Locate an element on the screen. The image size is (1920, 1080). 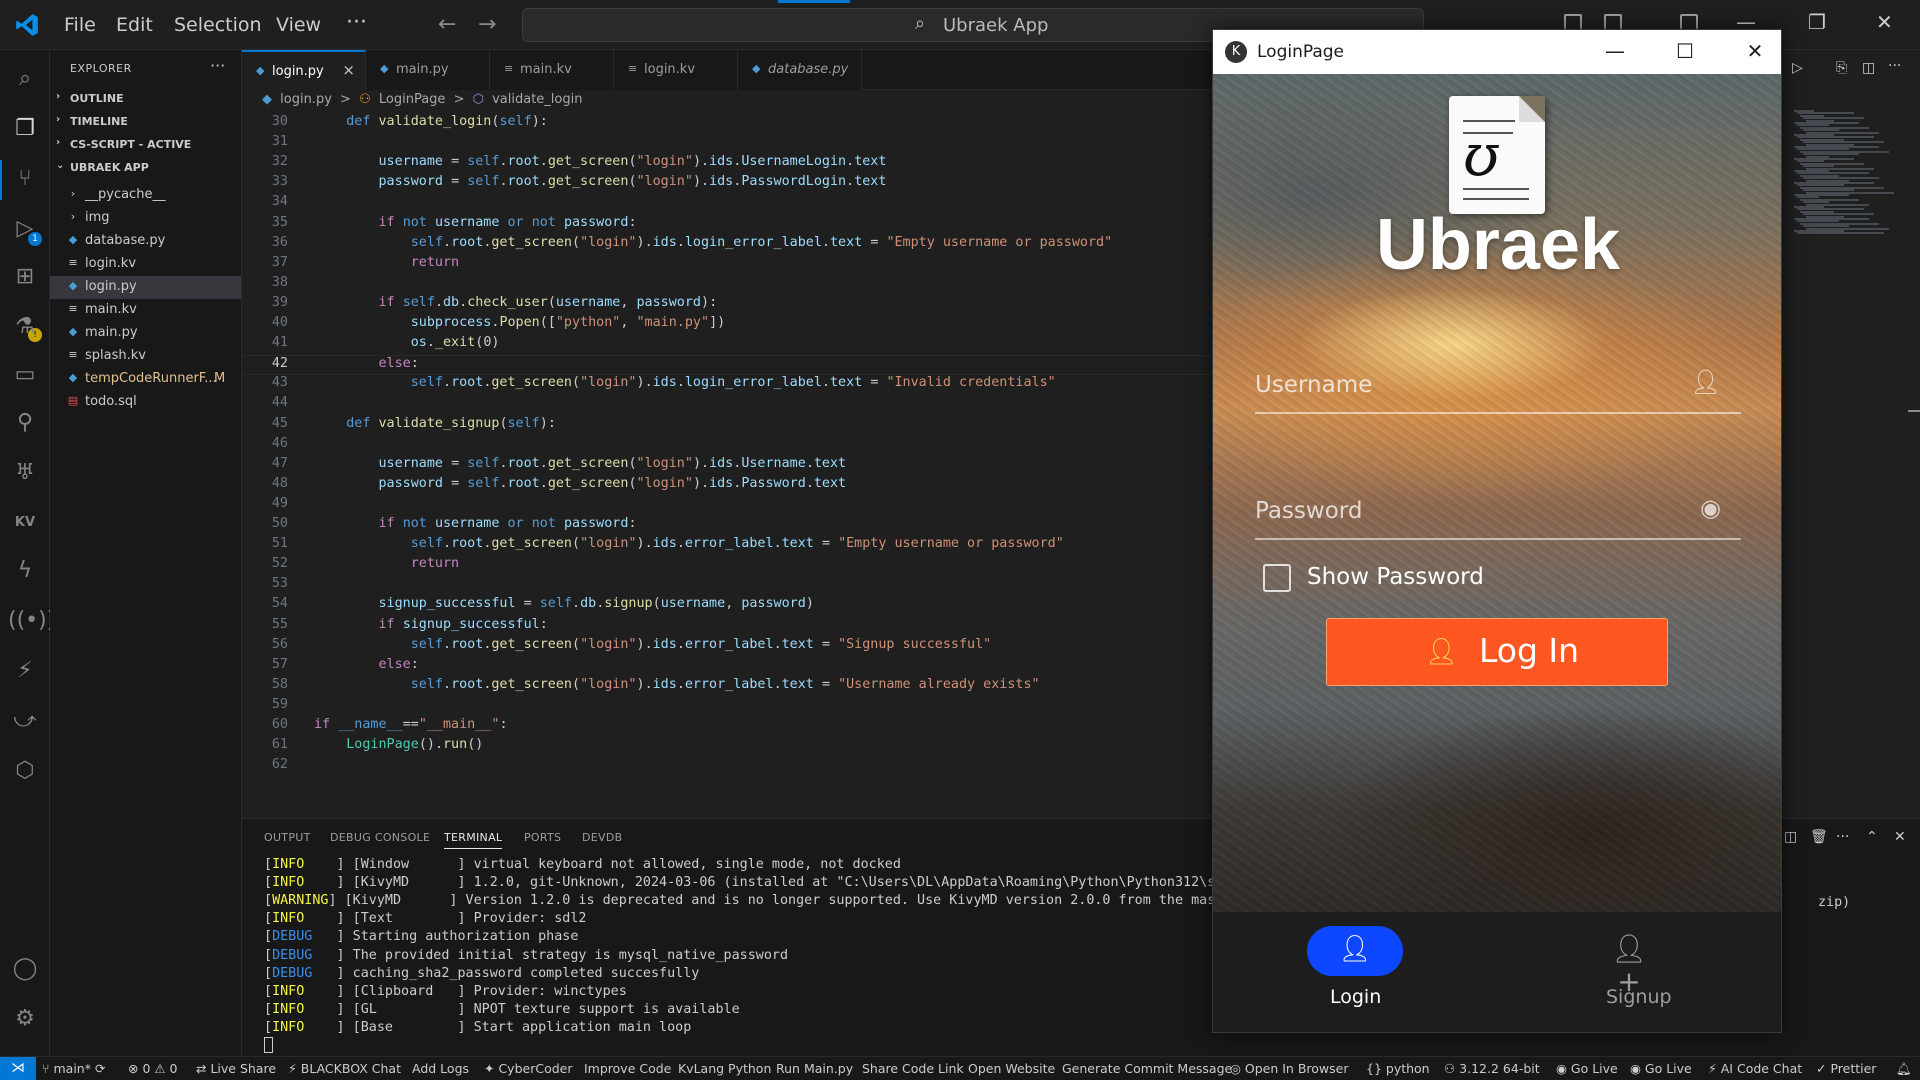
tab-terminal: TERMINAL is located at coordinates (473, 840).